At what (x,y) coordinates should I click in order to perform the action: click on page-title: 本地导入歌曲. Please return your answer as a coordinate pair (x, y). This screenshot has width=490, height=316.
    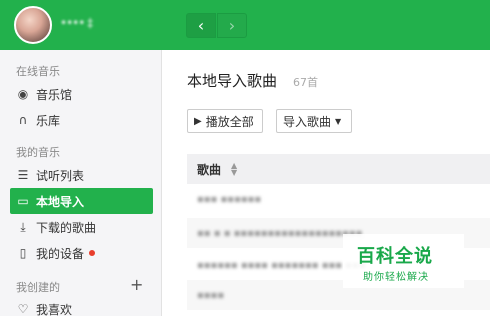
    Looking at the image, I should click on (232, 81).